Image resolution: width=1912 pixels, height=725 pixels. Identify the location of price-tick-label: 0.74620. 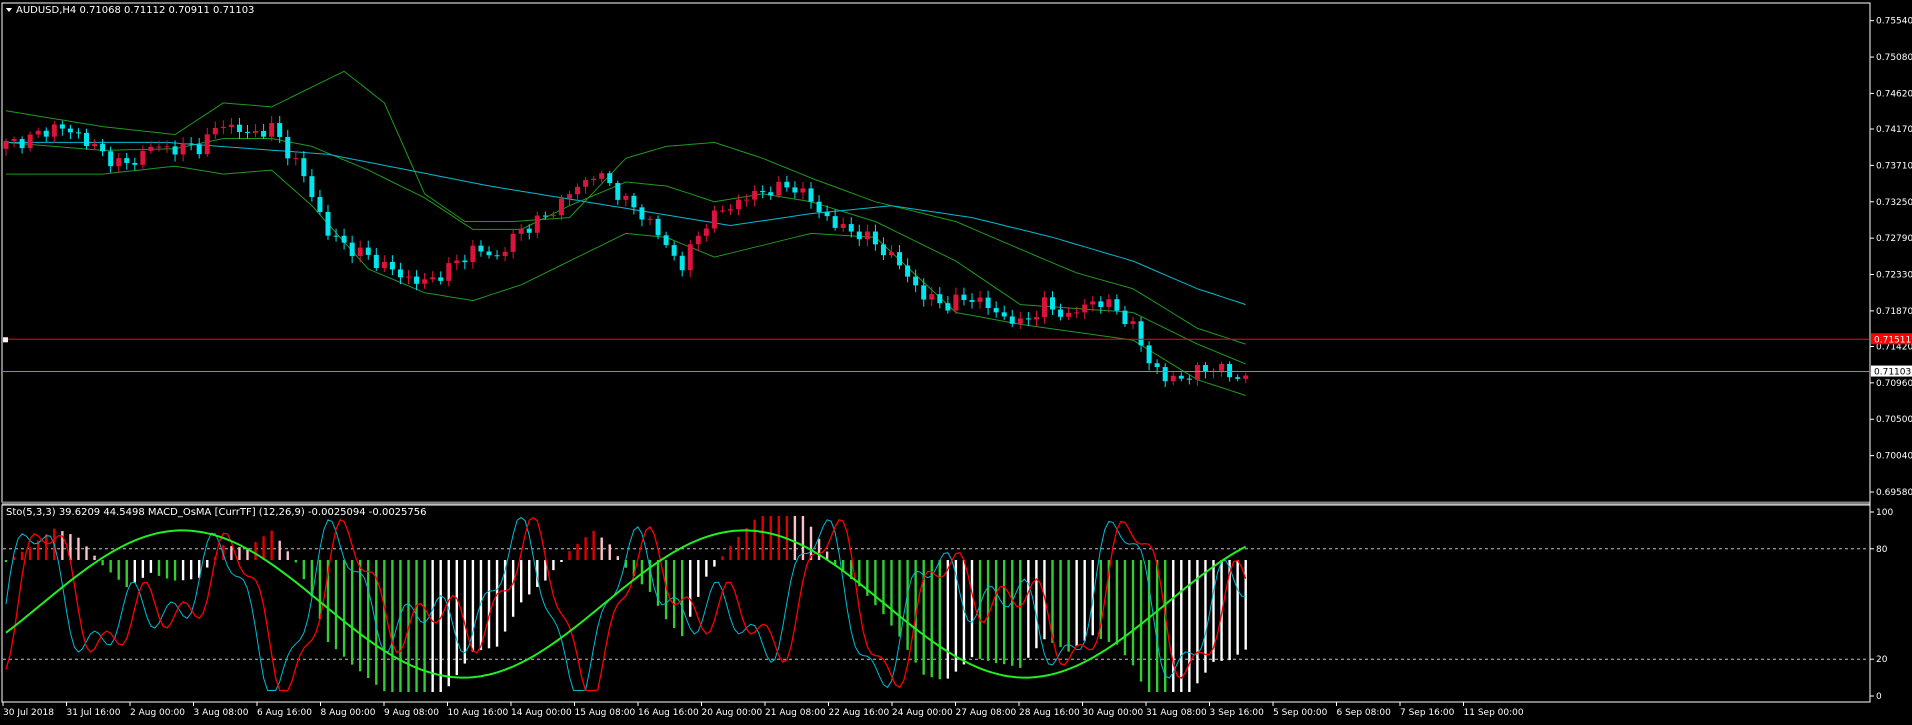
(1894, 94).